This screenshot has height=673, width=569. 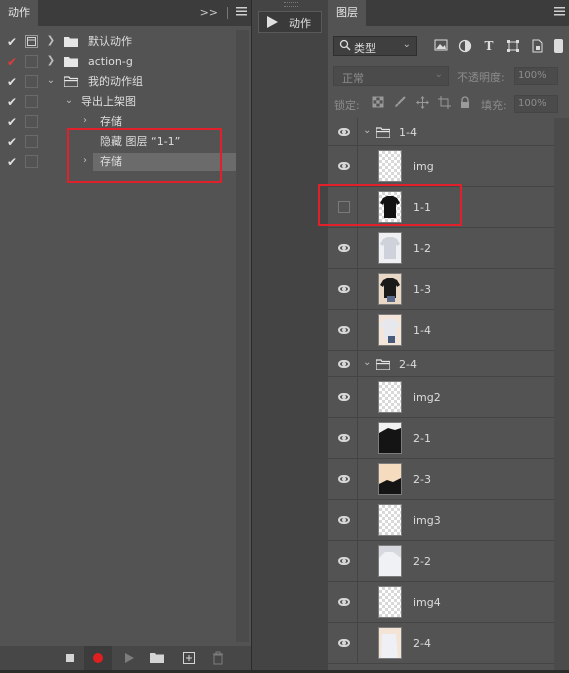 What do you see at coordinates (218, 658) in the screenshot?
I see `trash-icon` at bounding box center [218, 658].